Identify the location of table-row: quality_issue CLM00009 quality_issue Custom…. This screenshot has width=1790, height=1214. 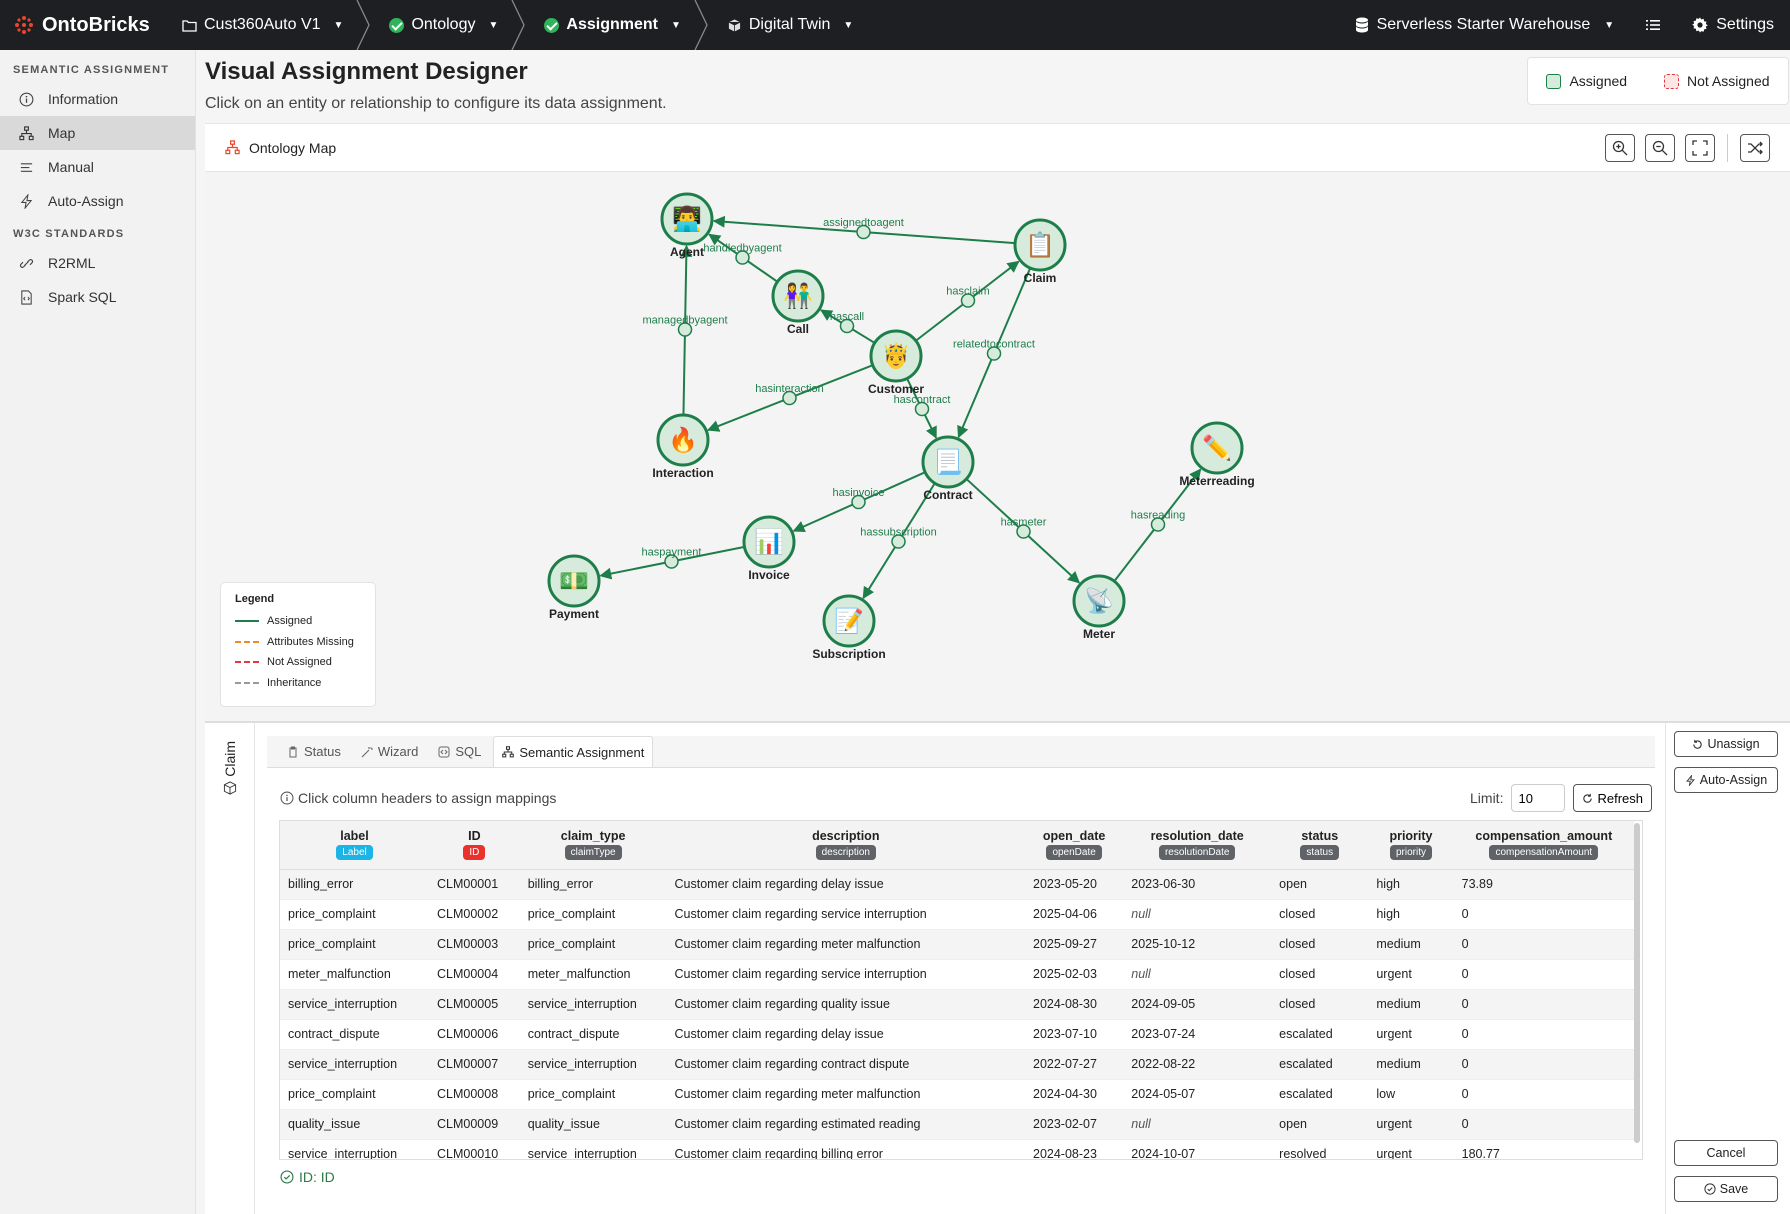
(957, 1124).